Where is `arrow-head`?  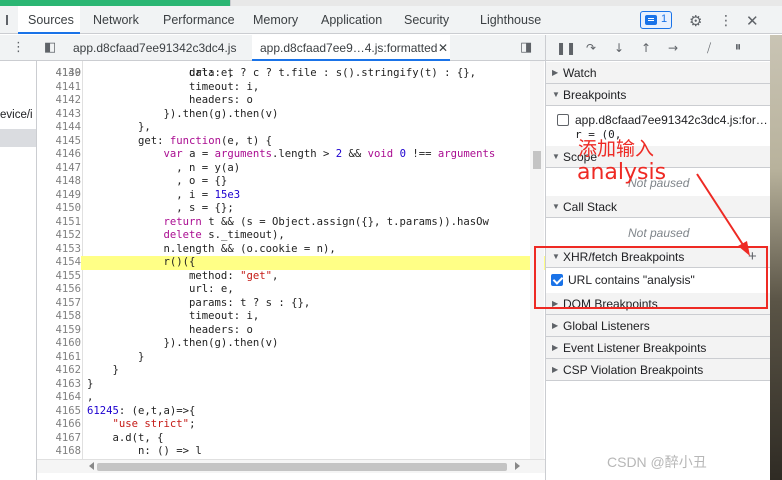 arrow-head is located at coordinates (744, 248).